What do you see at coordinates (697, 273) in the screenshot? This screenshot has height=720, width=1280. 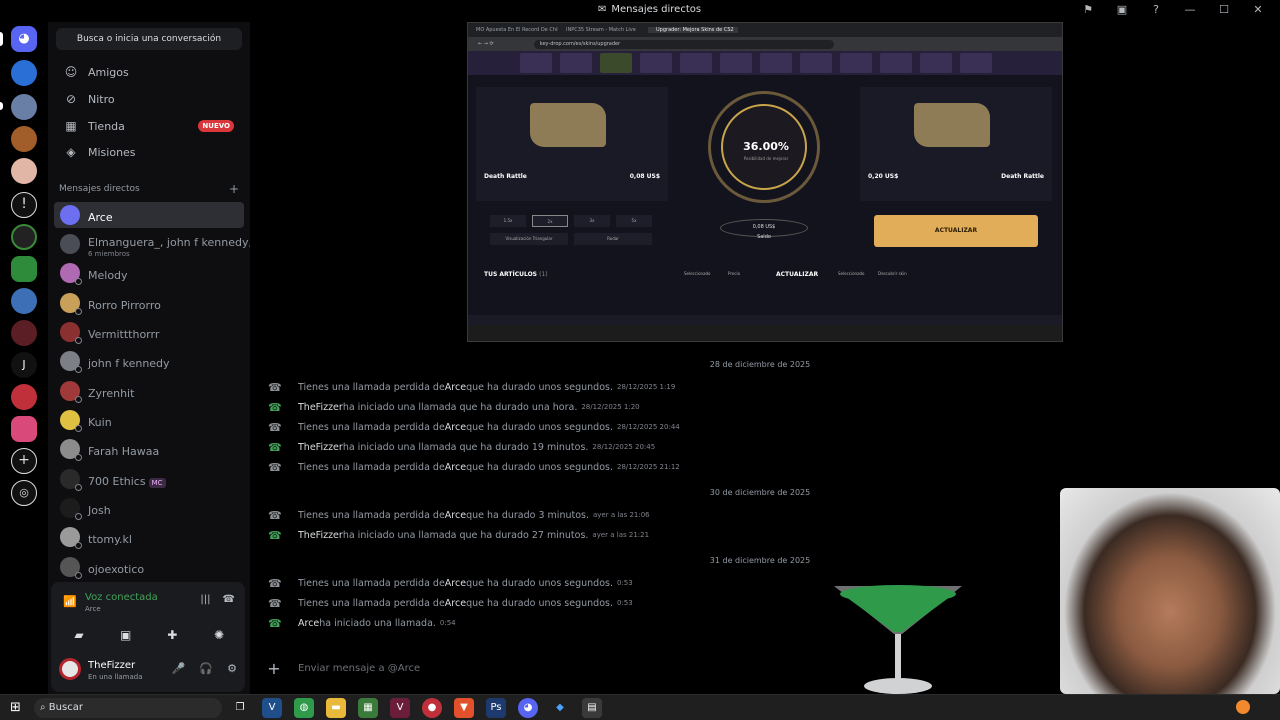 I see `selected-filter: Seleccionado` at bounding box center [697, 273].